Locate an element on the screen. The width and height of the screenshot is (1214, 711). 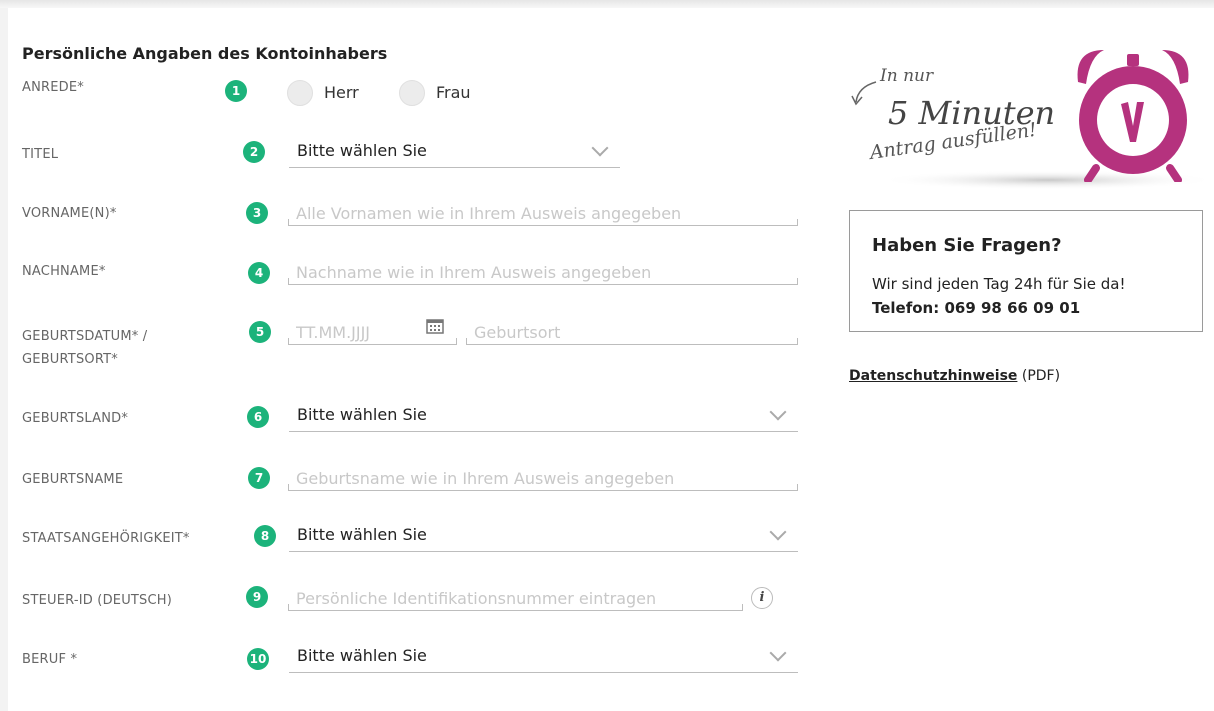
anrede-frau-label: Frau is located at coordinates (453, 92).